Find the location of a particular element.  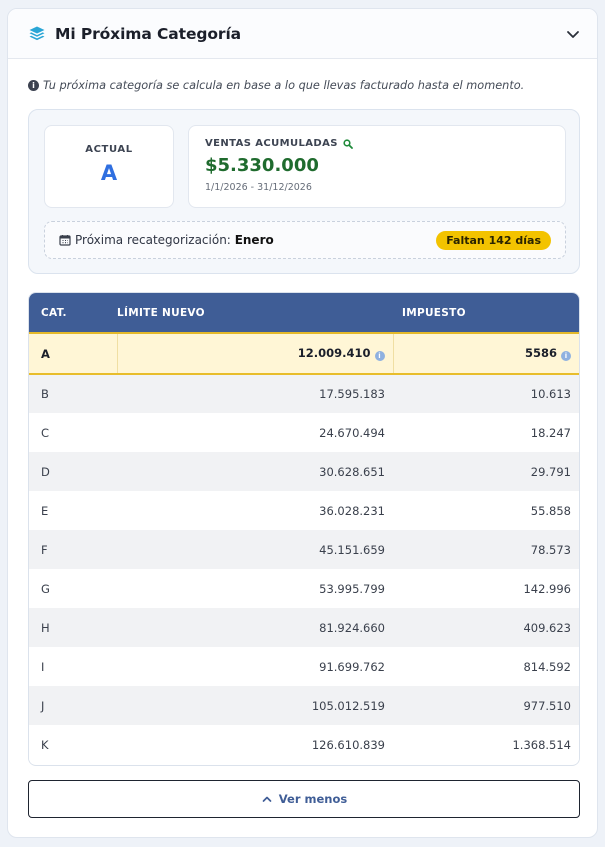

chevron-up-icon is located at coordinates (267, 799).